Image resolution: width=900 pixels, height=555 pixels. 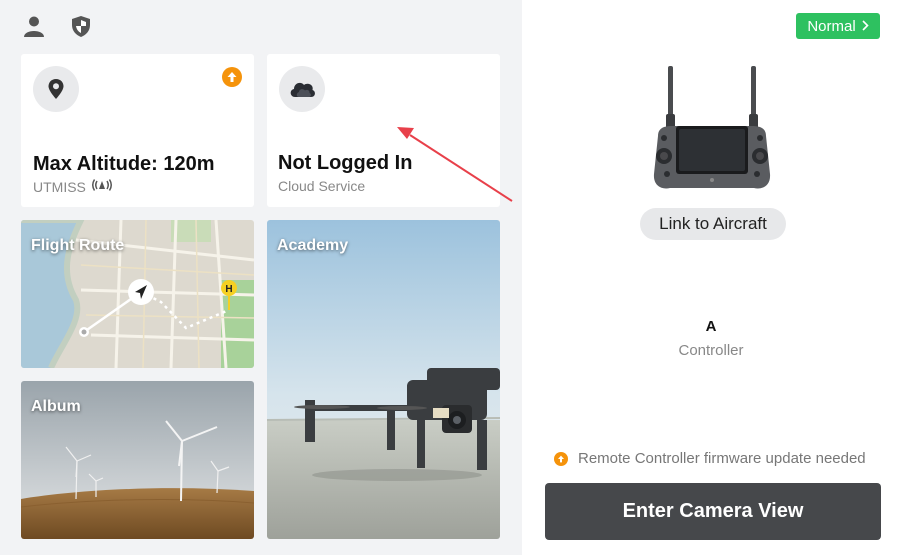 I want to click on location-pin-icon, so click(x=56, y=89).